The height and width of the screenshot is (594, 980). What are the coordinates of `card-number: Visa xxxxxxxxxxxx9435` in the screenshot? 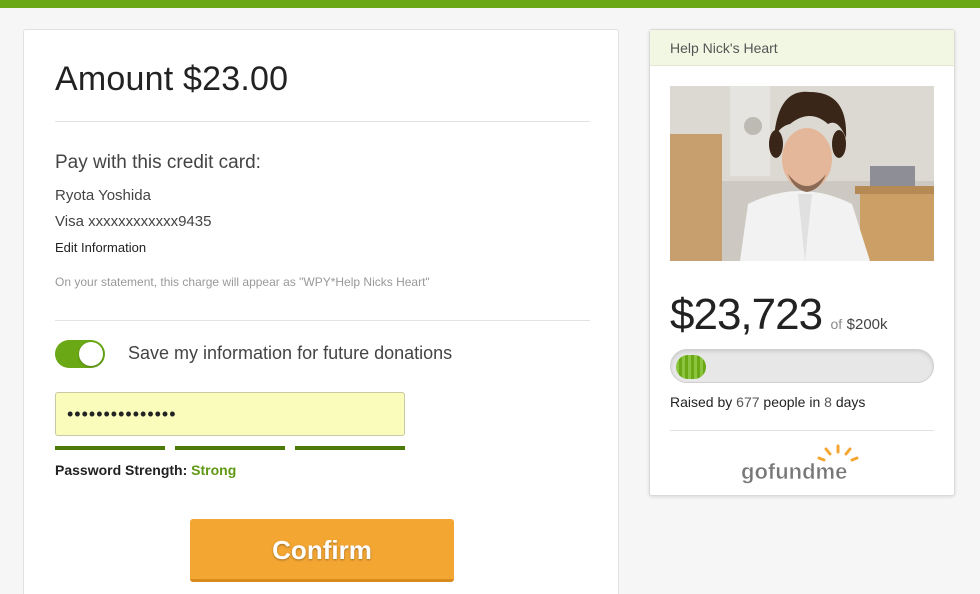 It's located at (133, 221).